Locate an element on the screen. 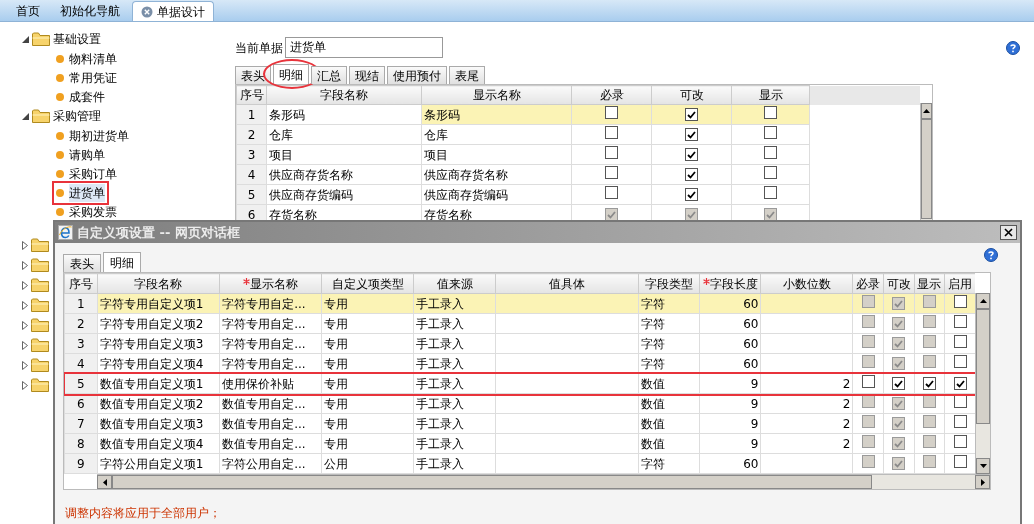  column-header: 启用 is located at coordinates (959, 283).